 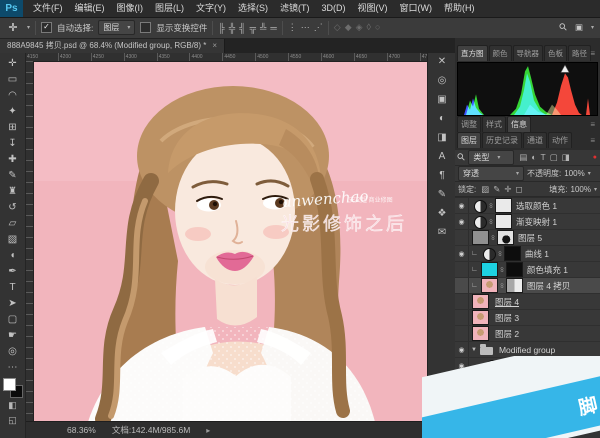 What do you see at coordinates (12, 143) in the screenshot?
I see `tool-eyedropper: ↧` at bounding box center [12, 143].